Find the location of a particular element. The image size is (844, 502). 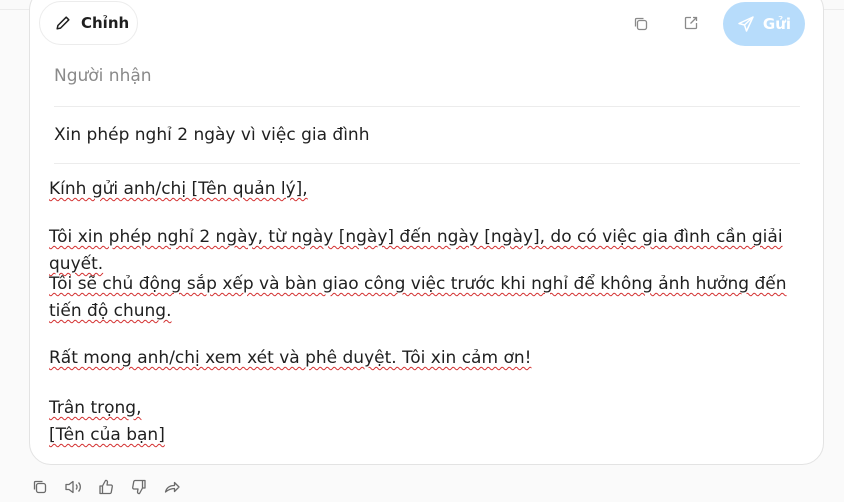

open-in-mail-button is located at coordinates (691, 23).